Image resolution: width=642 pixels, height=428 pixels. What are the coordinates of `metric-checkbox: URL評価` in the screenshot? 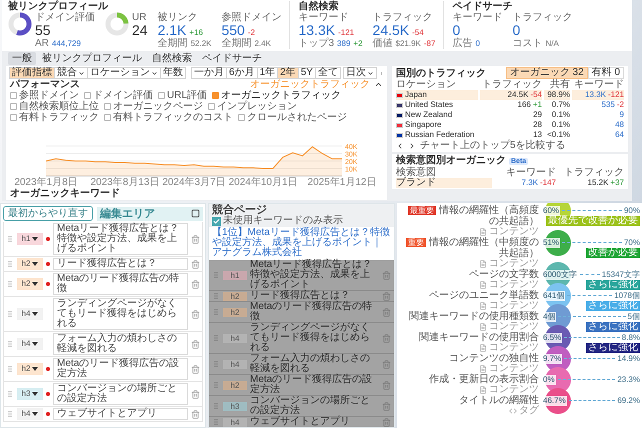 It's located at (183, 95).